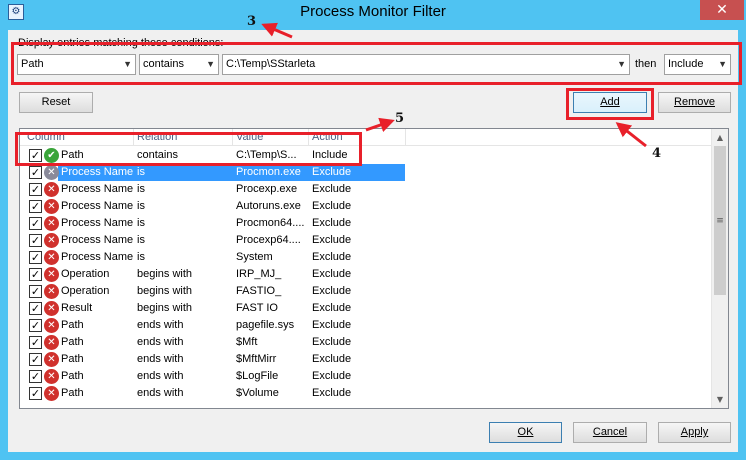 Image resolution: width=746 pixels, height=460 pixels. I want to click on cell-value: $Volume, so click(257, 393).